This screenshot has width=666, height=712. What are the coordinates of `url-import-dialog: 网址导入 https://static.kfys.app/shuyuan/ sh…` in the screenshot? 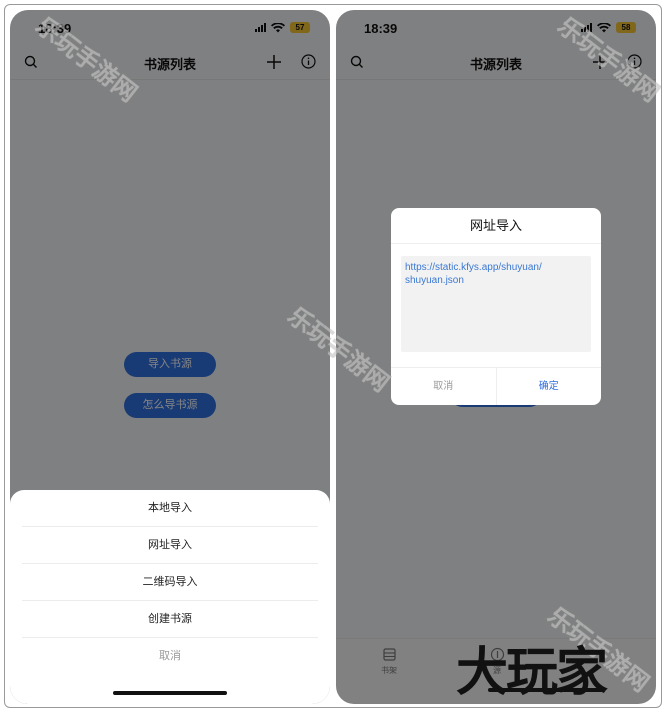 It's located at (496, 306).